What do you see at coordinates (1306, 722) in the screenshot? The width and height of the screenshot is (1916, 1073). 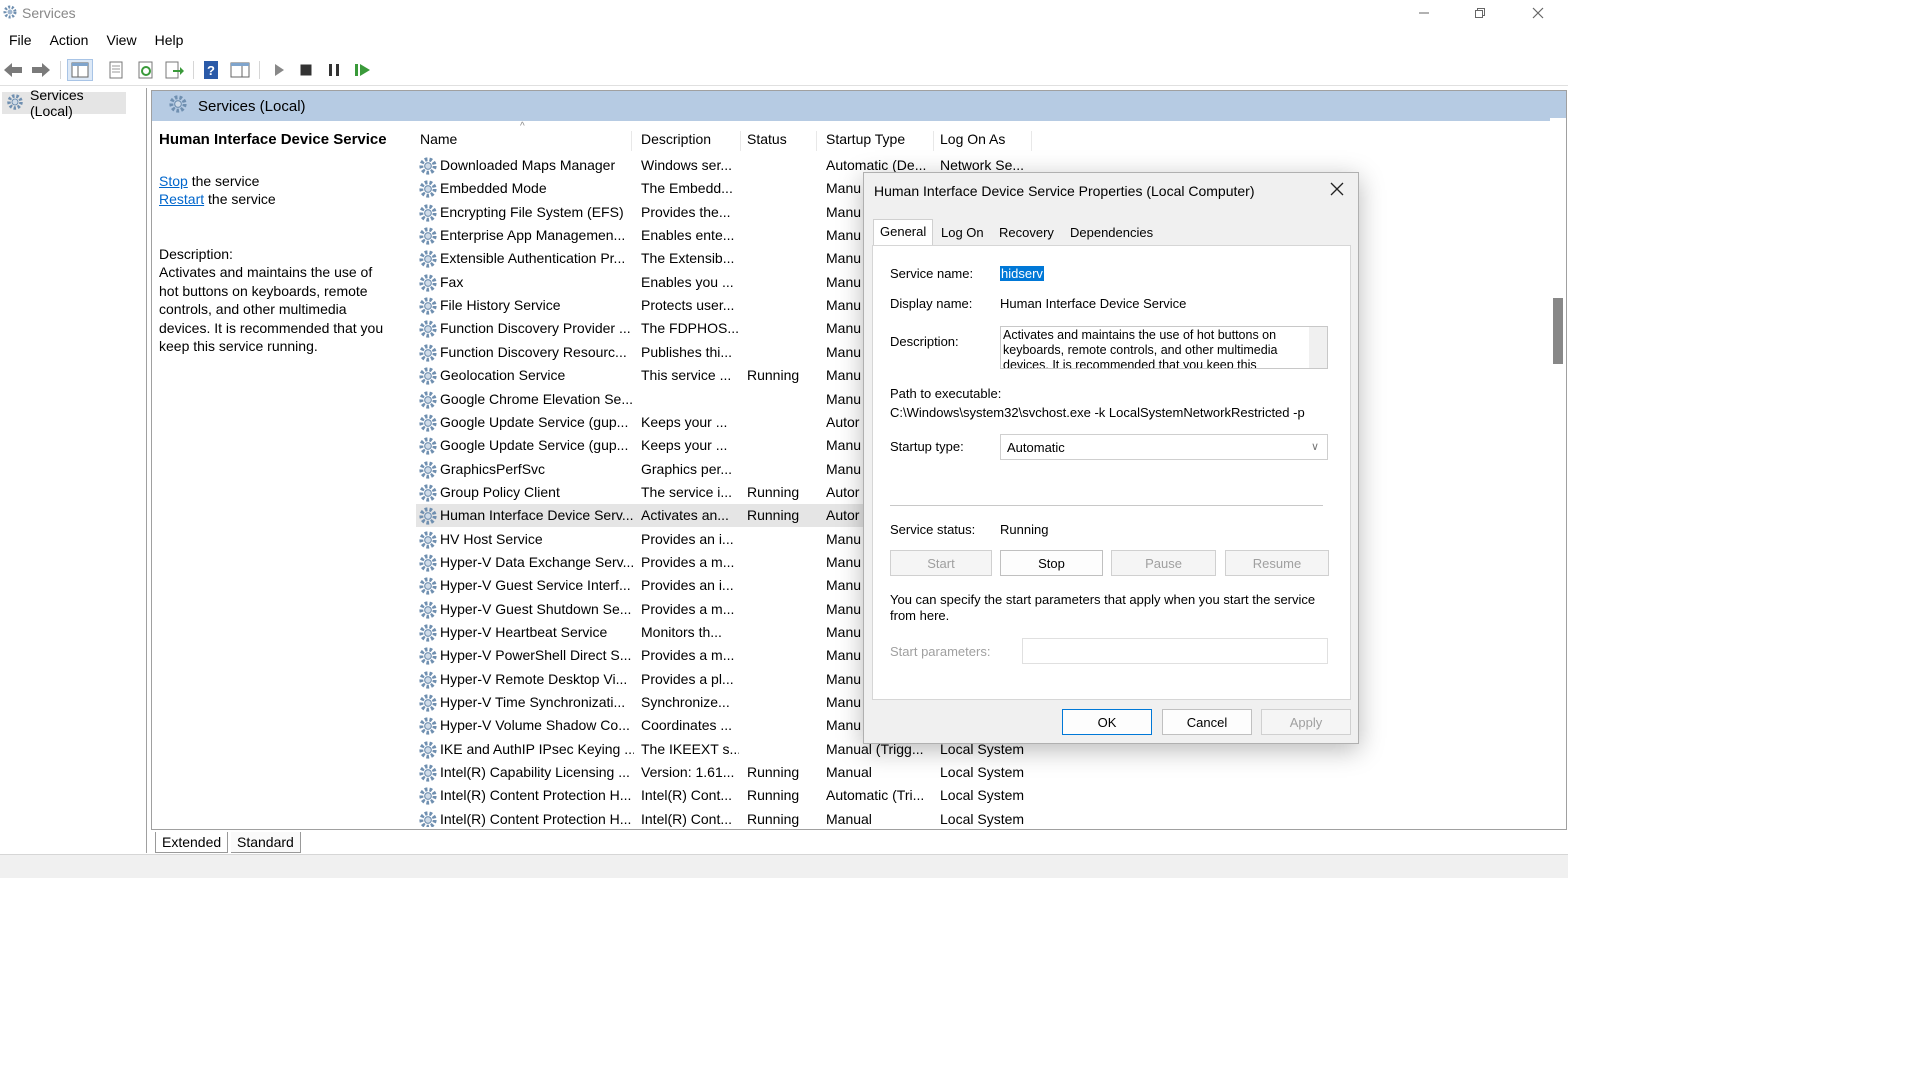 I see `apply-button: Apply` at bounding box center [1306, 722].